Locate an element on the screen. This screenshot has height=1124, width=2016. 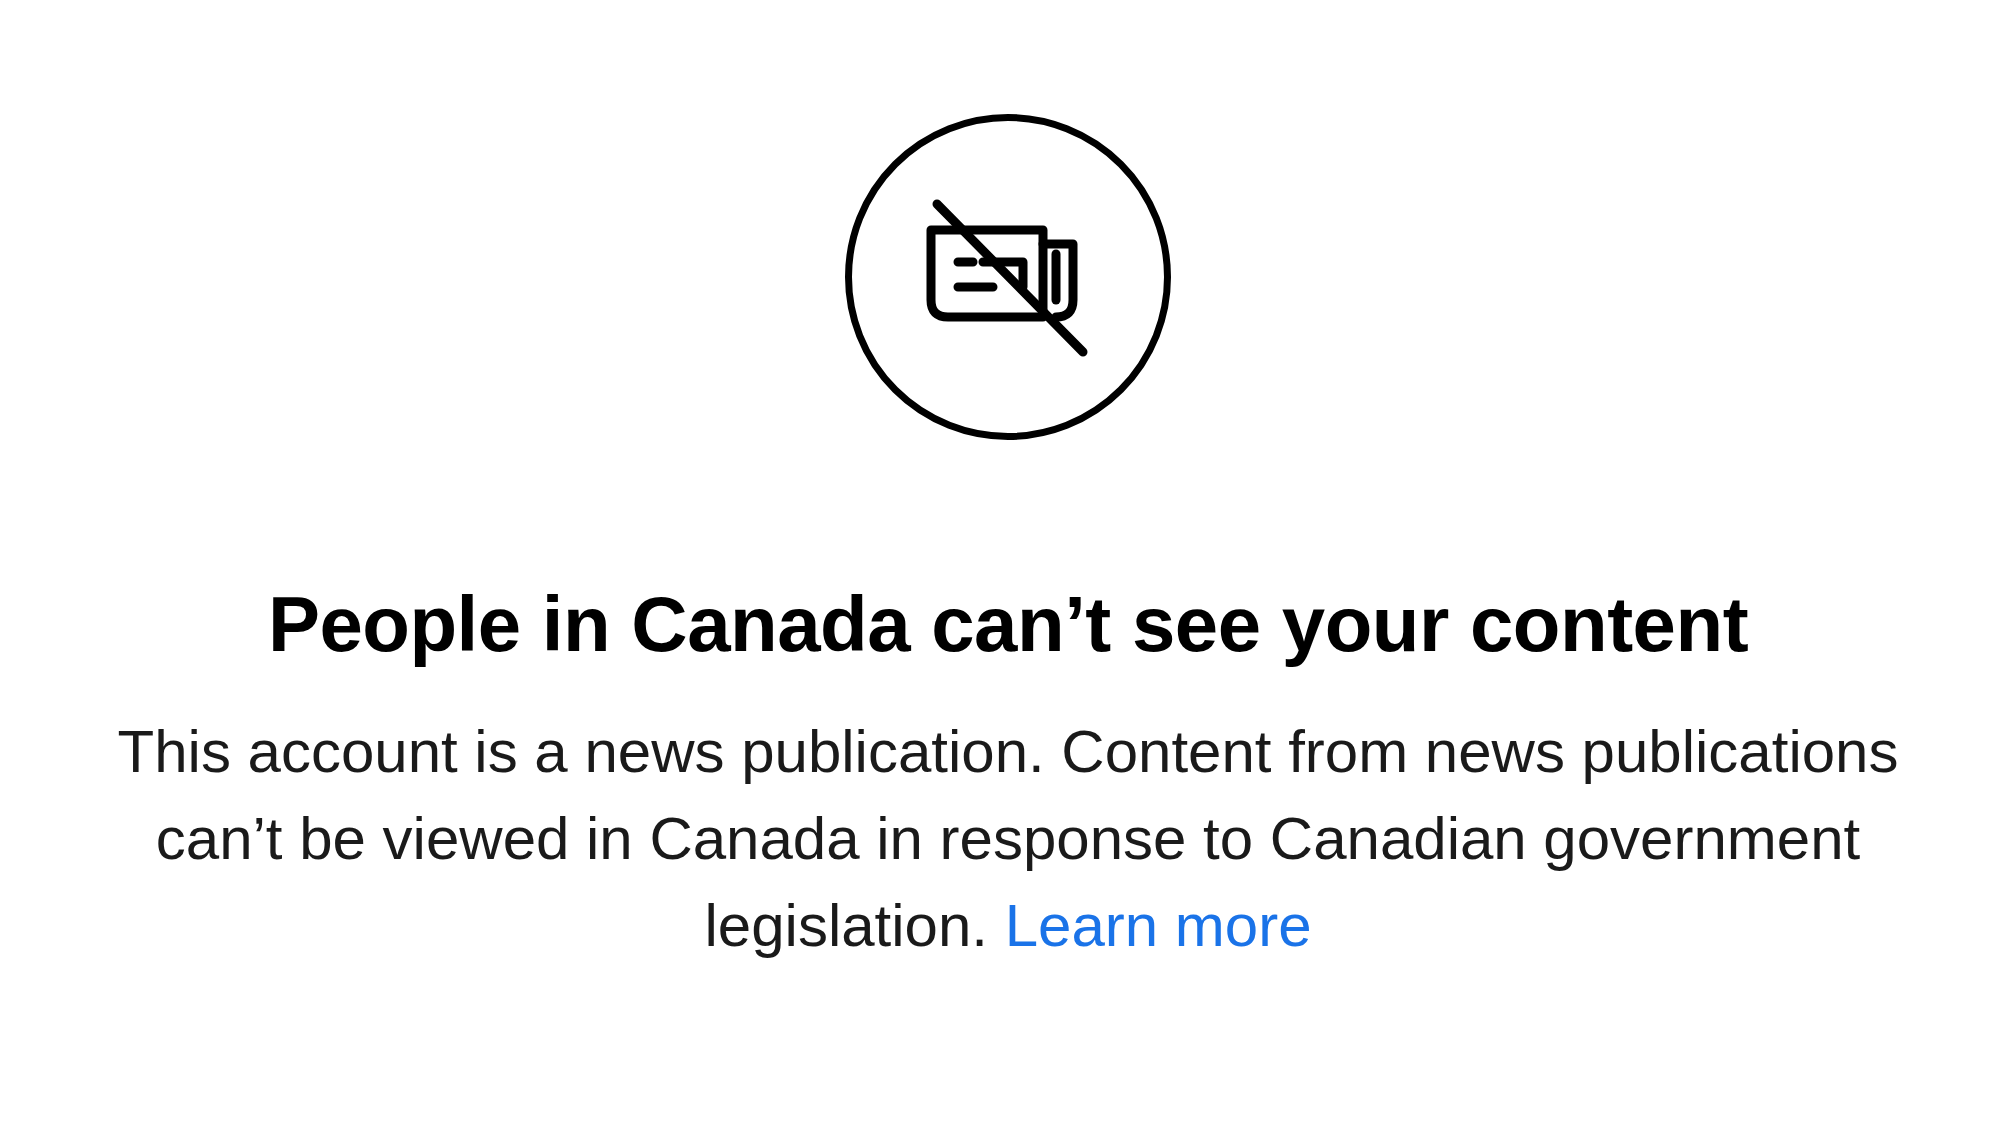
learn-more-link: Learn more is located at coordinates (1158, 925).